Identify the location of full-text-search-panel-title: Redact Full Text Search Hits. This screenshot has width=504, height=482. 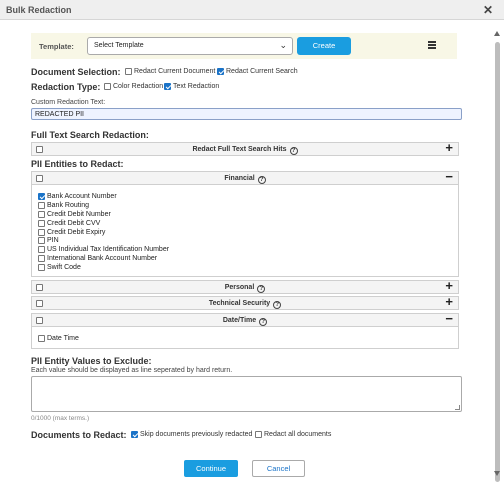
(239, 149).